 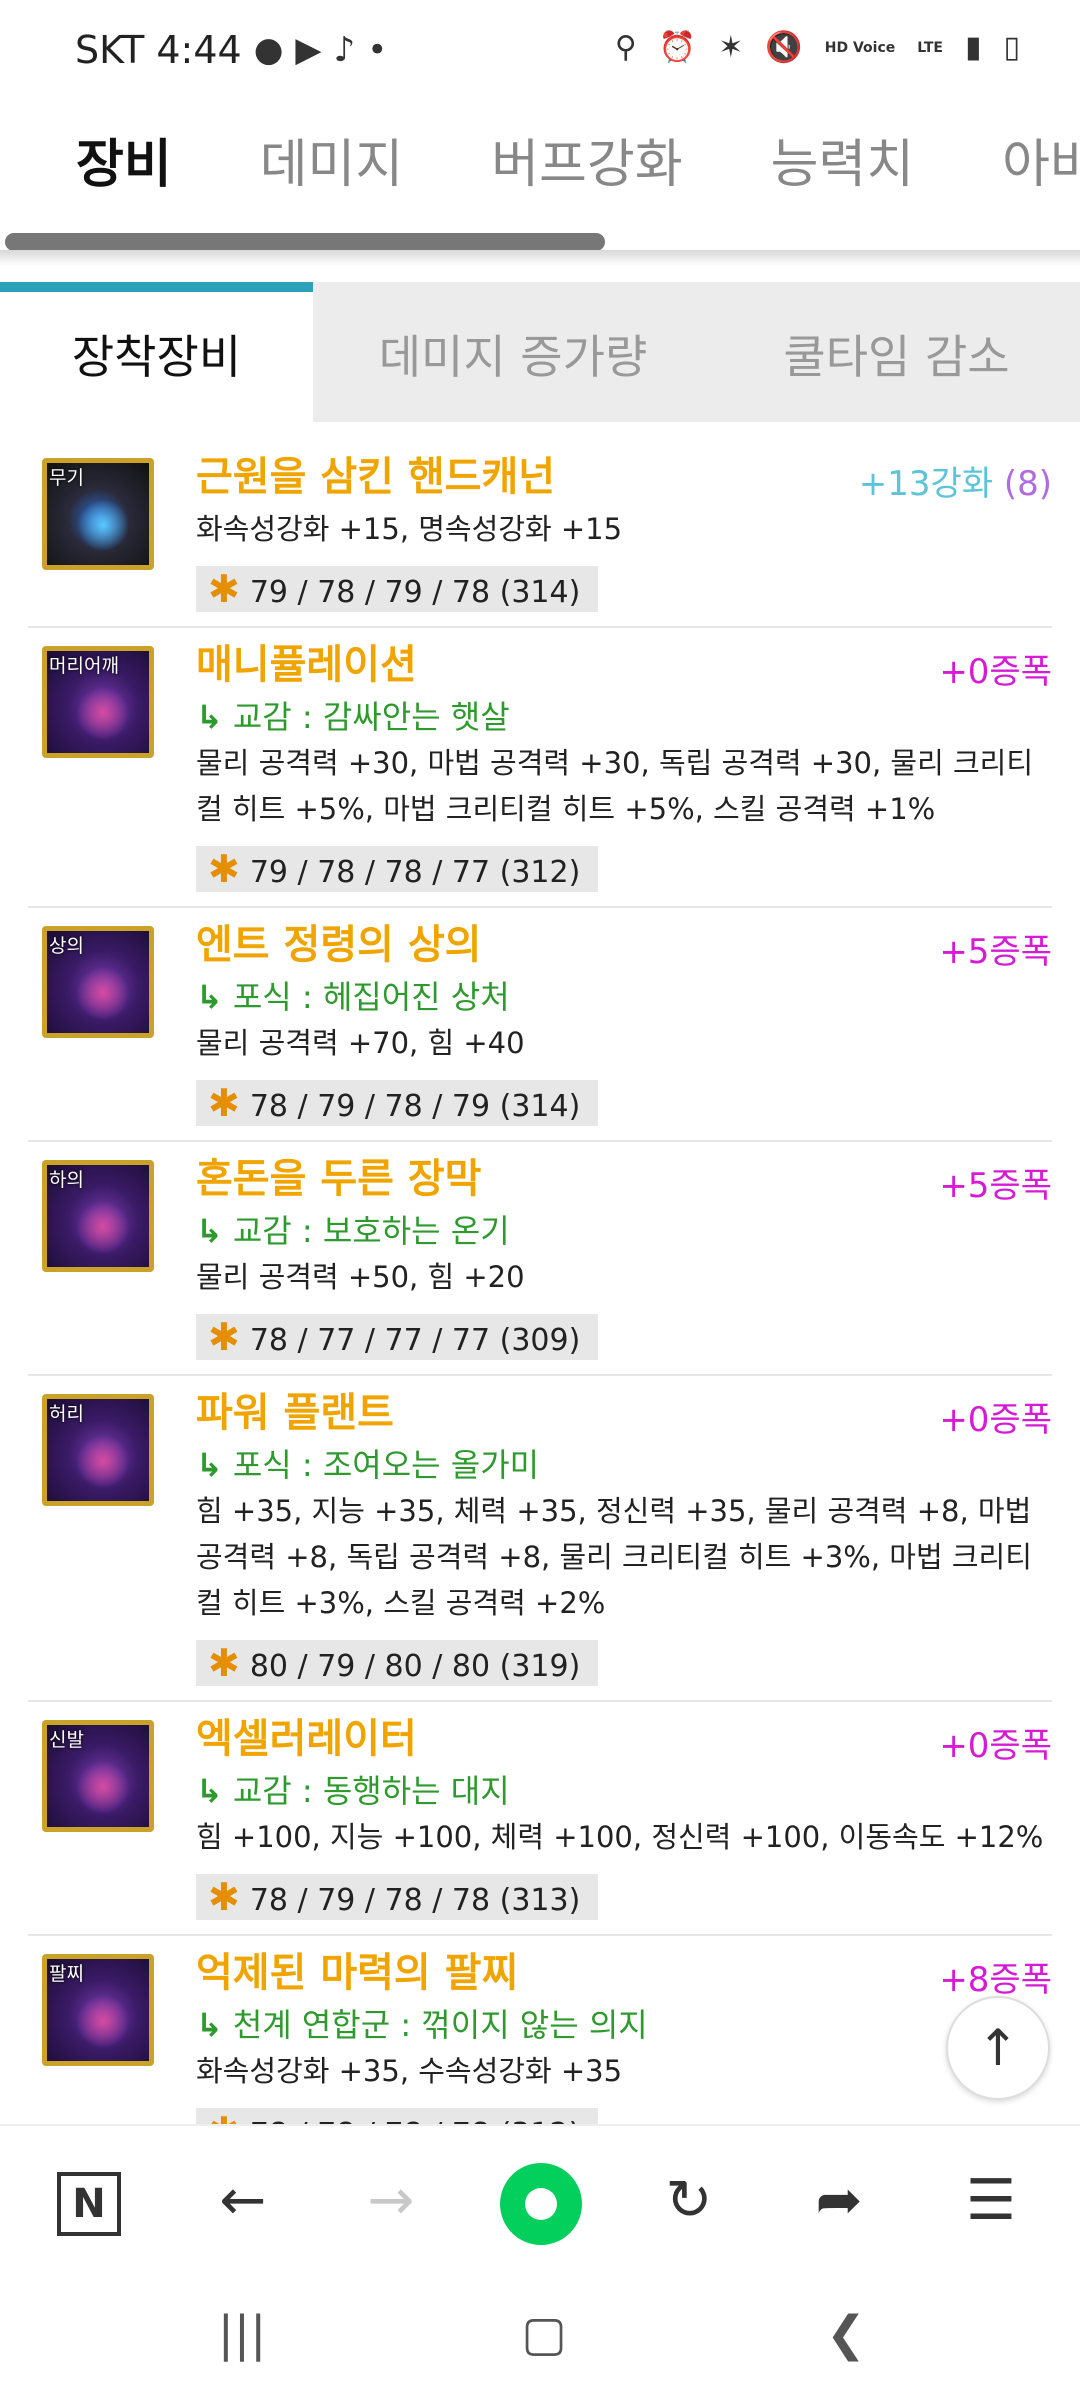 What do you see at coordinates (415, 592) in the screenshot?
I see `score-value: 79 / 78 / 79 / 78 (314)` at bounding box center [415, 592].